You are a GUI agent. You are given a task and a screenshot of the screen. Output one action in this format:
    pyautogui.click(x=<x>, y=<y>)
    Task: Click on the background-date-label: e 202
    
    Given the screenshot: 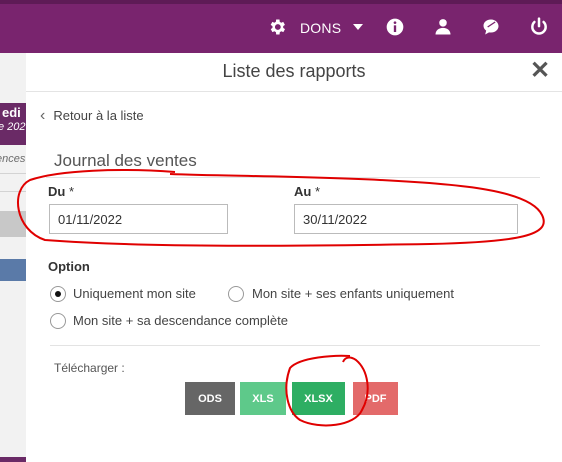 What is the action you would take?
    pyautogui.click(x=13, y=127)
    